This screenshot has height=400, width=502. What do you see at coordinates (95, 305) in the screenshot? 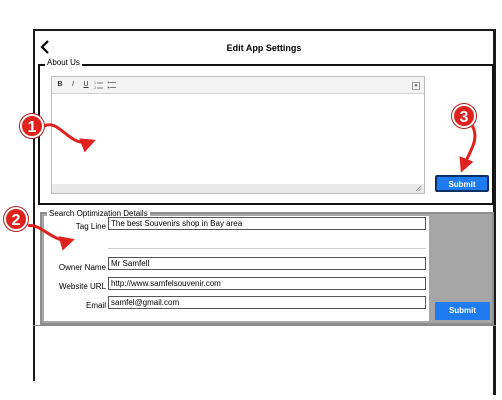
I see `email-label: Email` at bounding box center [95, 305].